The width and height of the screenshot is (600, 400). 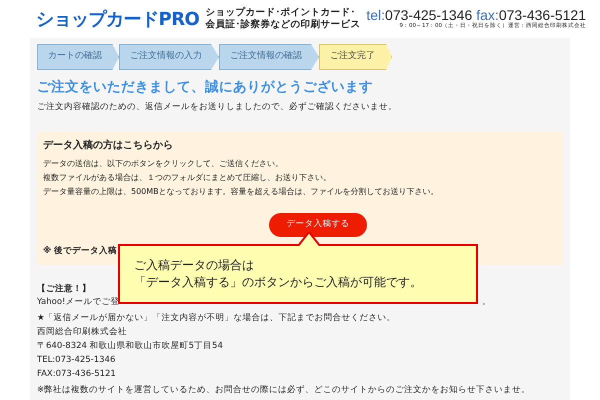 What do you see at coordinates (280, 12) in the screenshot?
I see `tagline: ショップカード･ポイントカード･` at bounding box center [280, 12].